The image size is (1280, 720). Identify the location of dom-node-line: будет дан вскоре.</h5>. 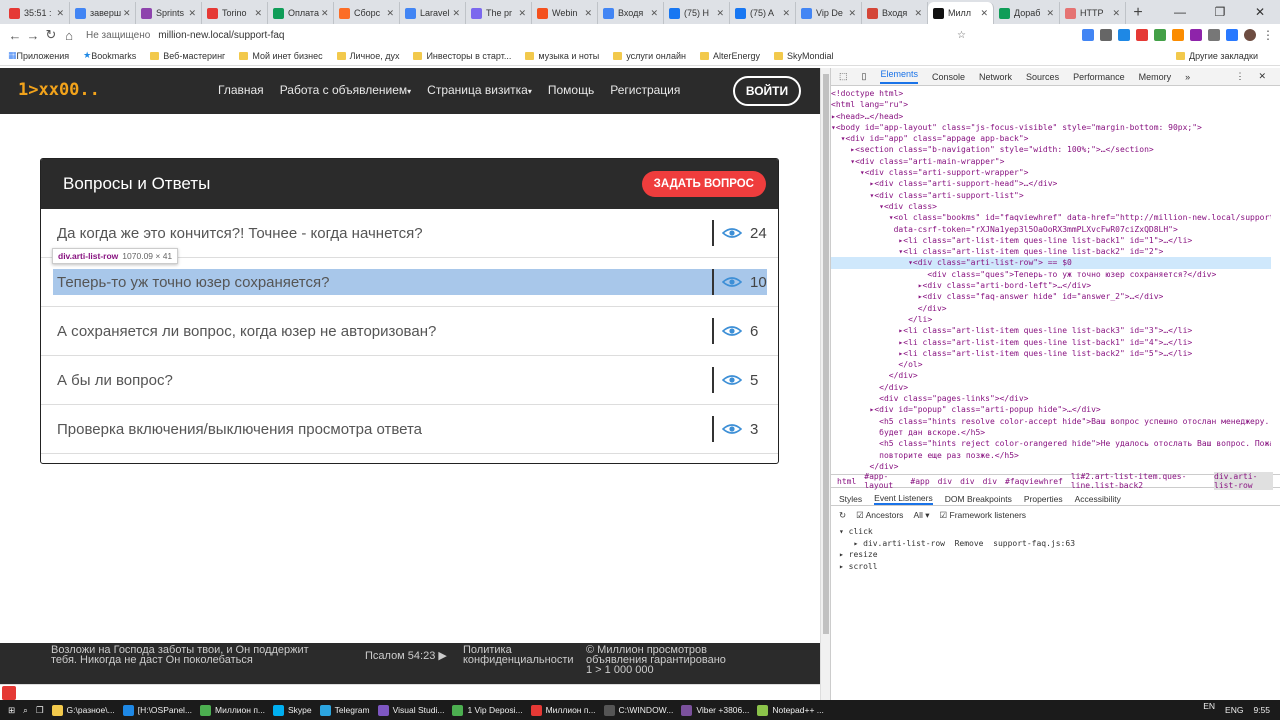
(1051, 432).